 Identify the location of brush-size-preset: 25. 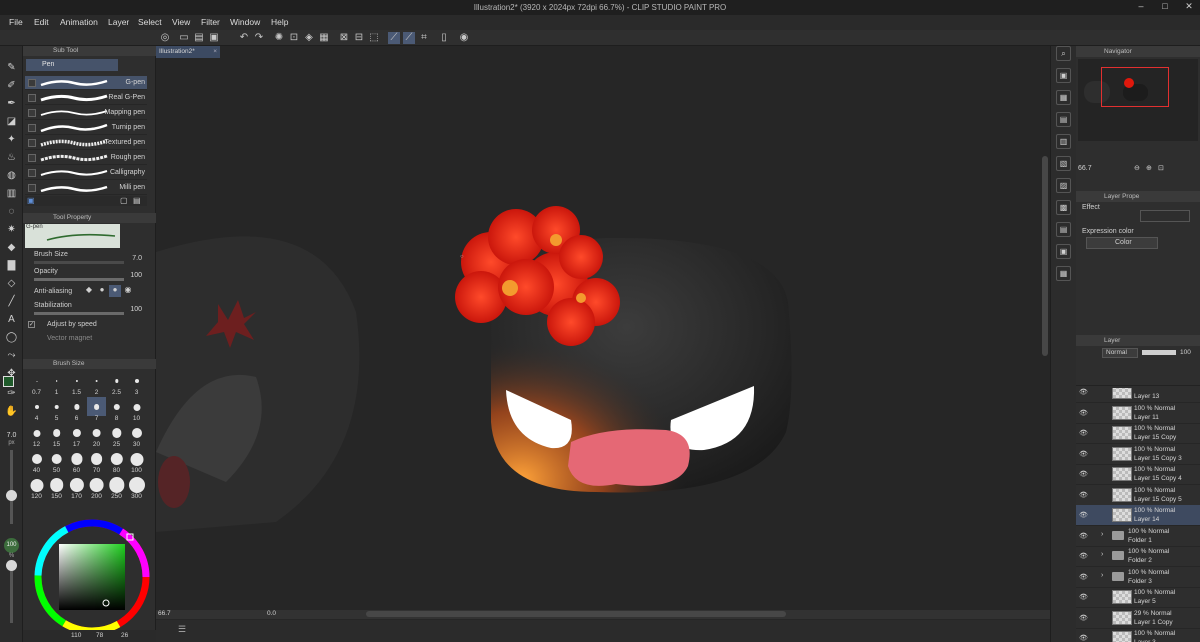
(116, 435).